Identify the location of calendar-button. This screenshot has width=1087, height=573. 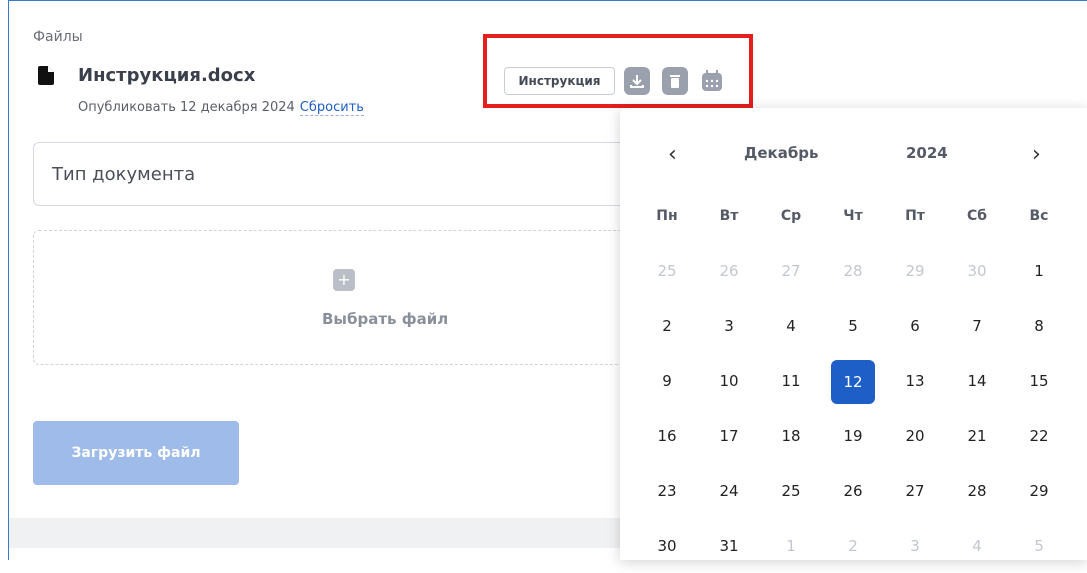
(712, 81).